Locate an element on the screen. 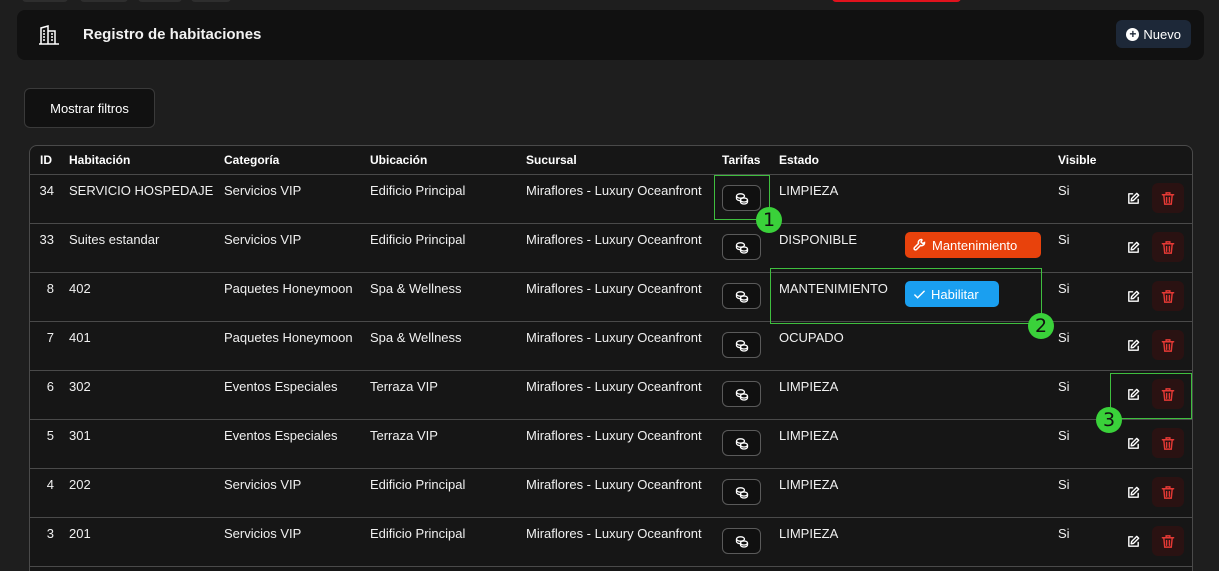 This screenshot has width=1219, height=571. page-header: Registro de habitaciones + Nuevo is located at coordinates (610, 35).